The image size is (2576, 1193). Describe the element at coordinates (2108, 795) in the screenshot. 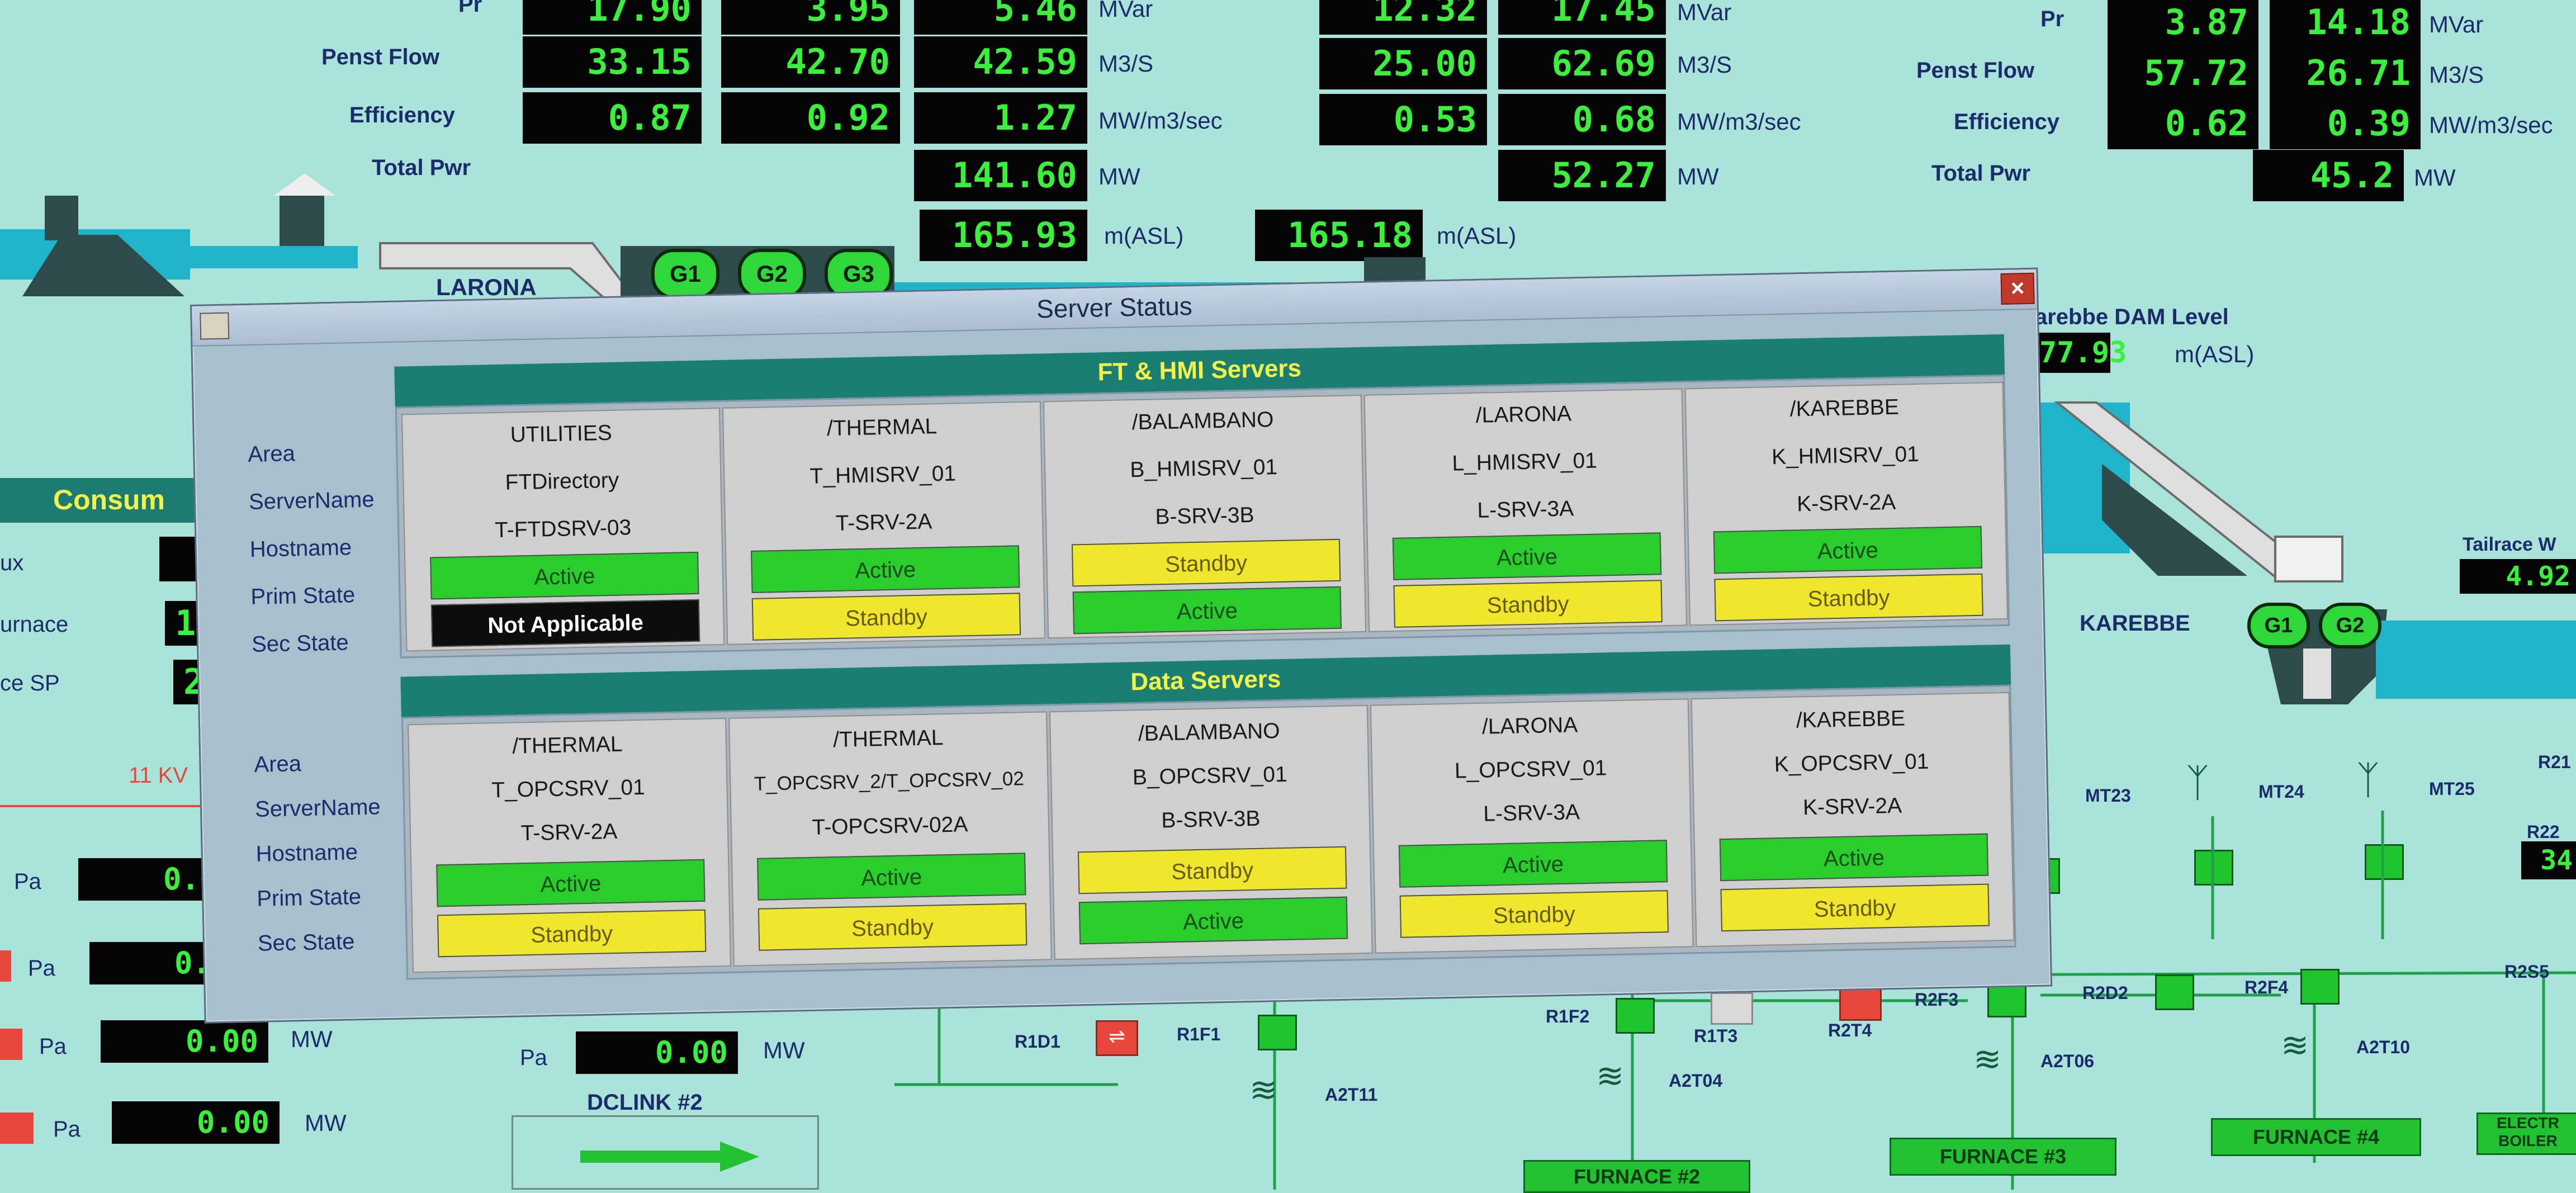

I see `label-mt23: MT23` at that location.